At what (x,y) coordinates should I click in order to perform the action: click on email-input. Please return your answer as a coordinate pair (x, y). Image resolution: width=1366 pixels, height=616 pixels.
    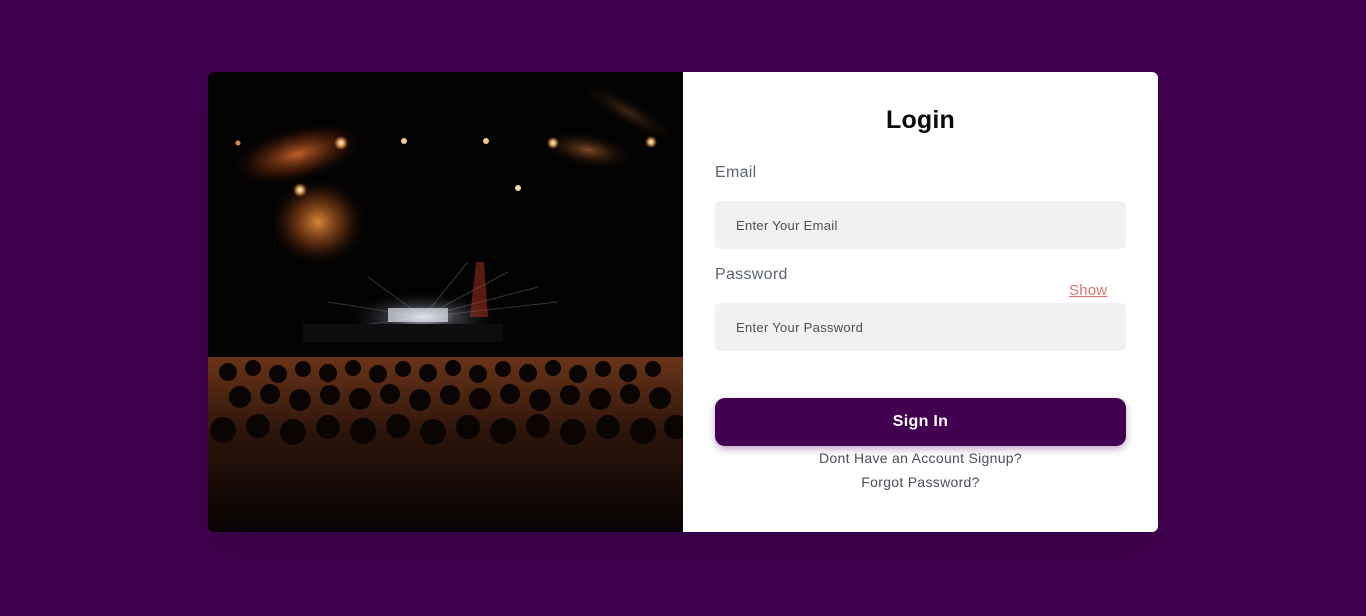
    Looking at the image, I should click on (920, 225).